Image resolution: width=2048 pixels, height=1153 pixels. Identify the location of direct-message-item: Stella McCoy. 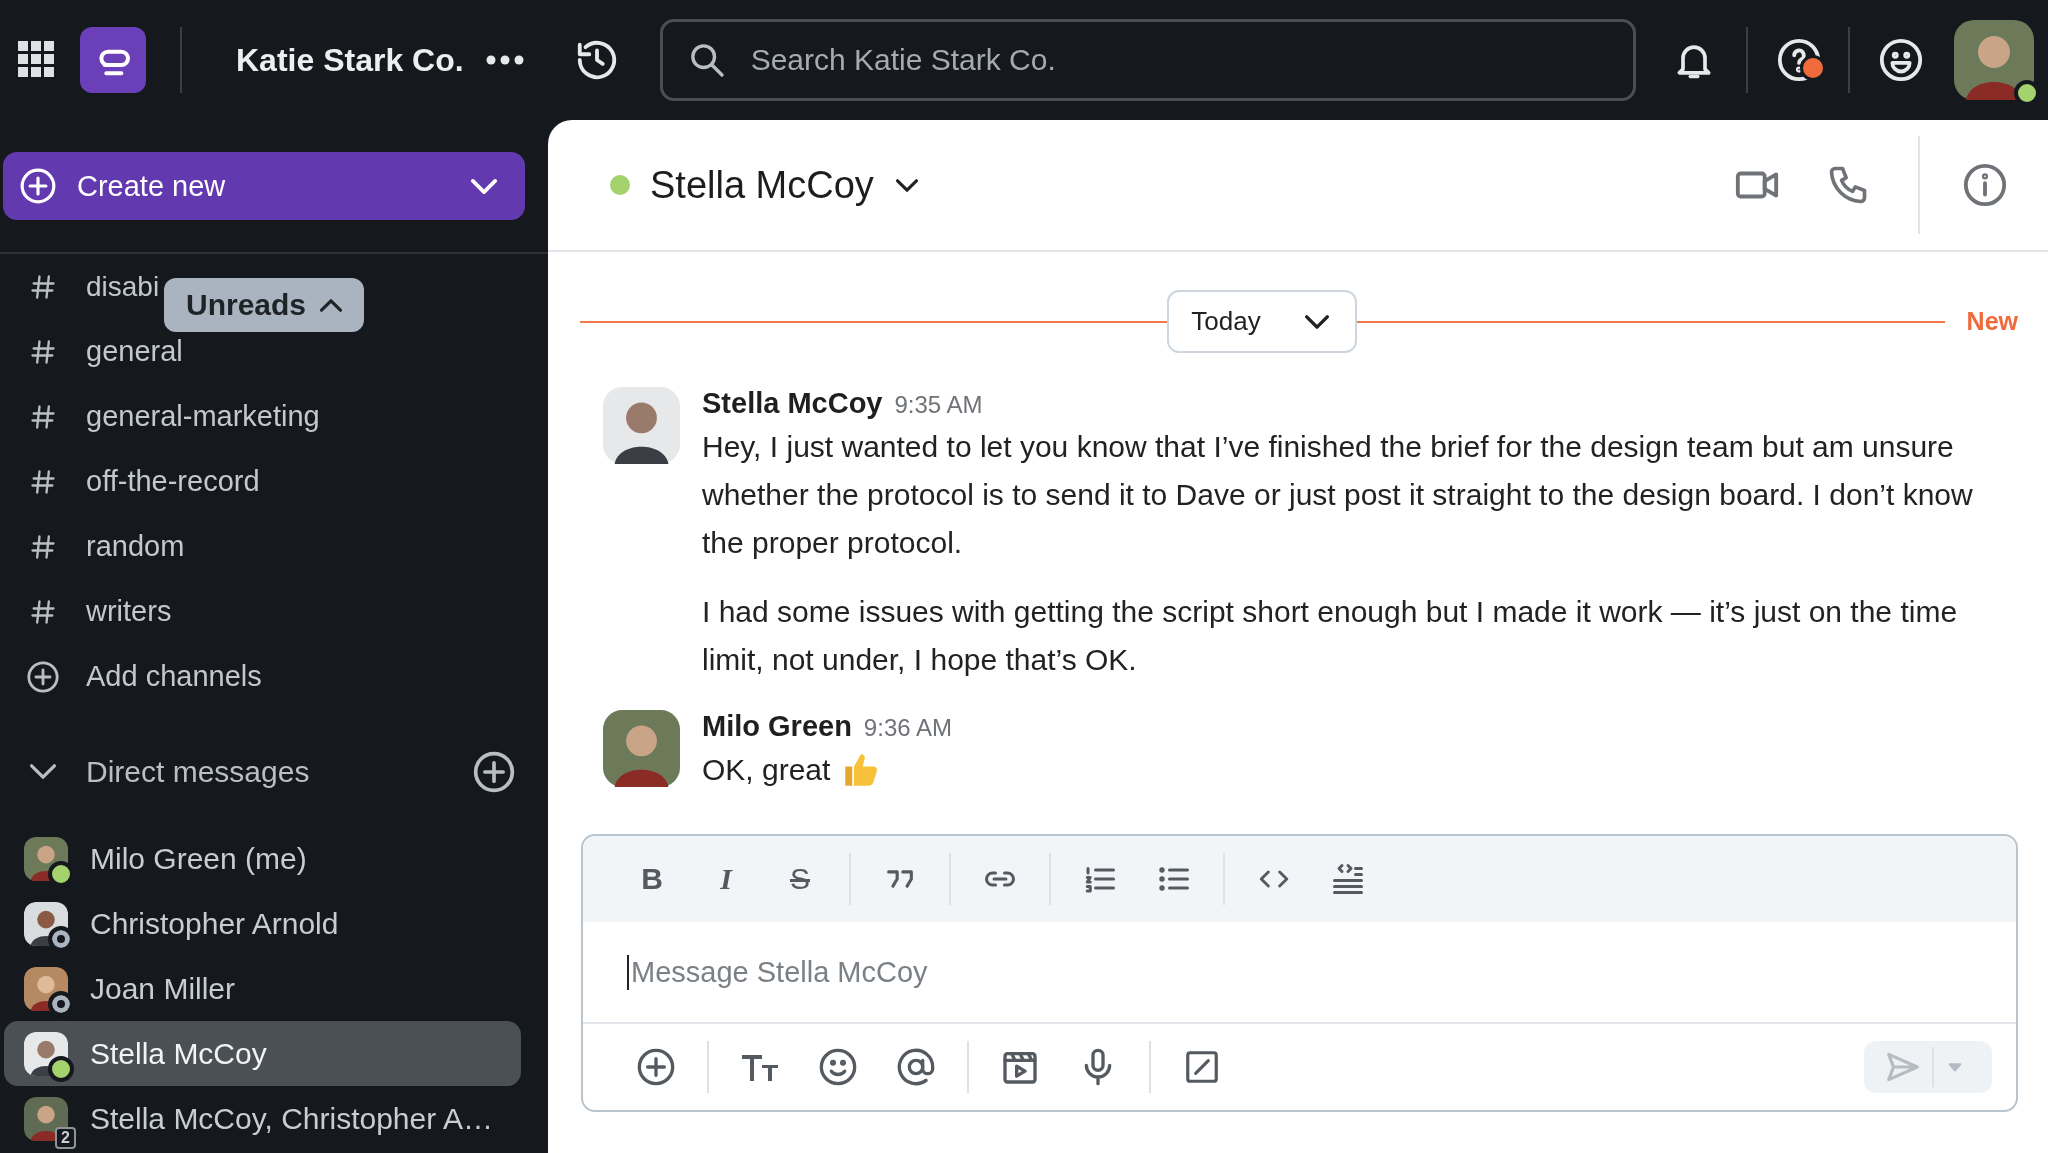
(262, 1053).